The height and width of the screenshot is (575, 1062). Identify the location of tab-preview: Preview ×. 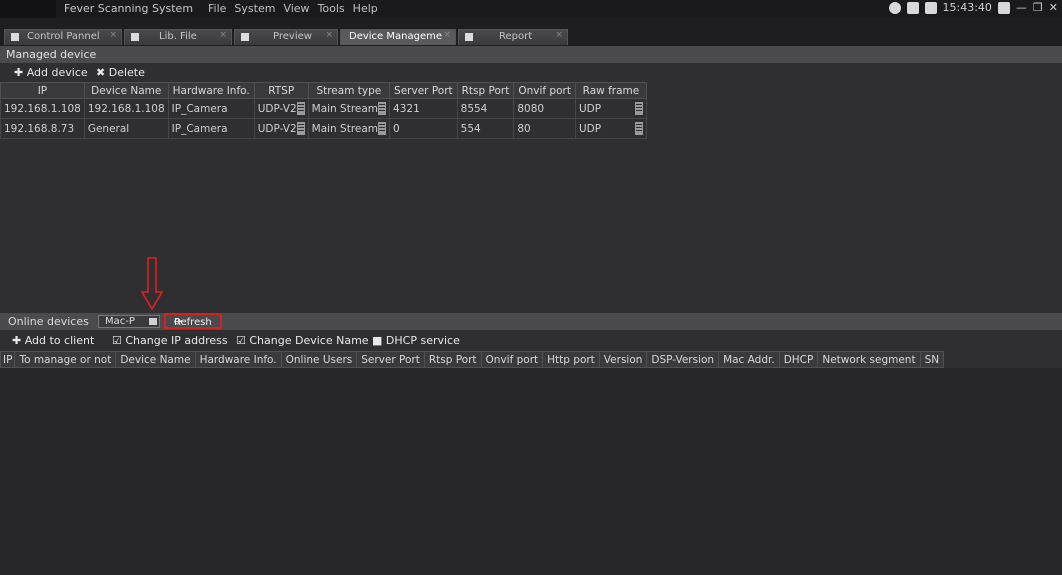
(286, 37).